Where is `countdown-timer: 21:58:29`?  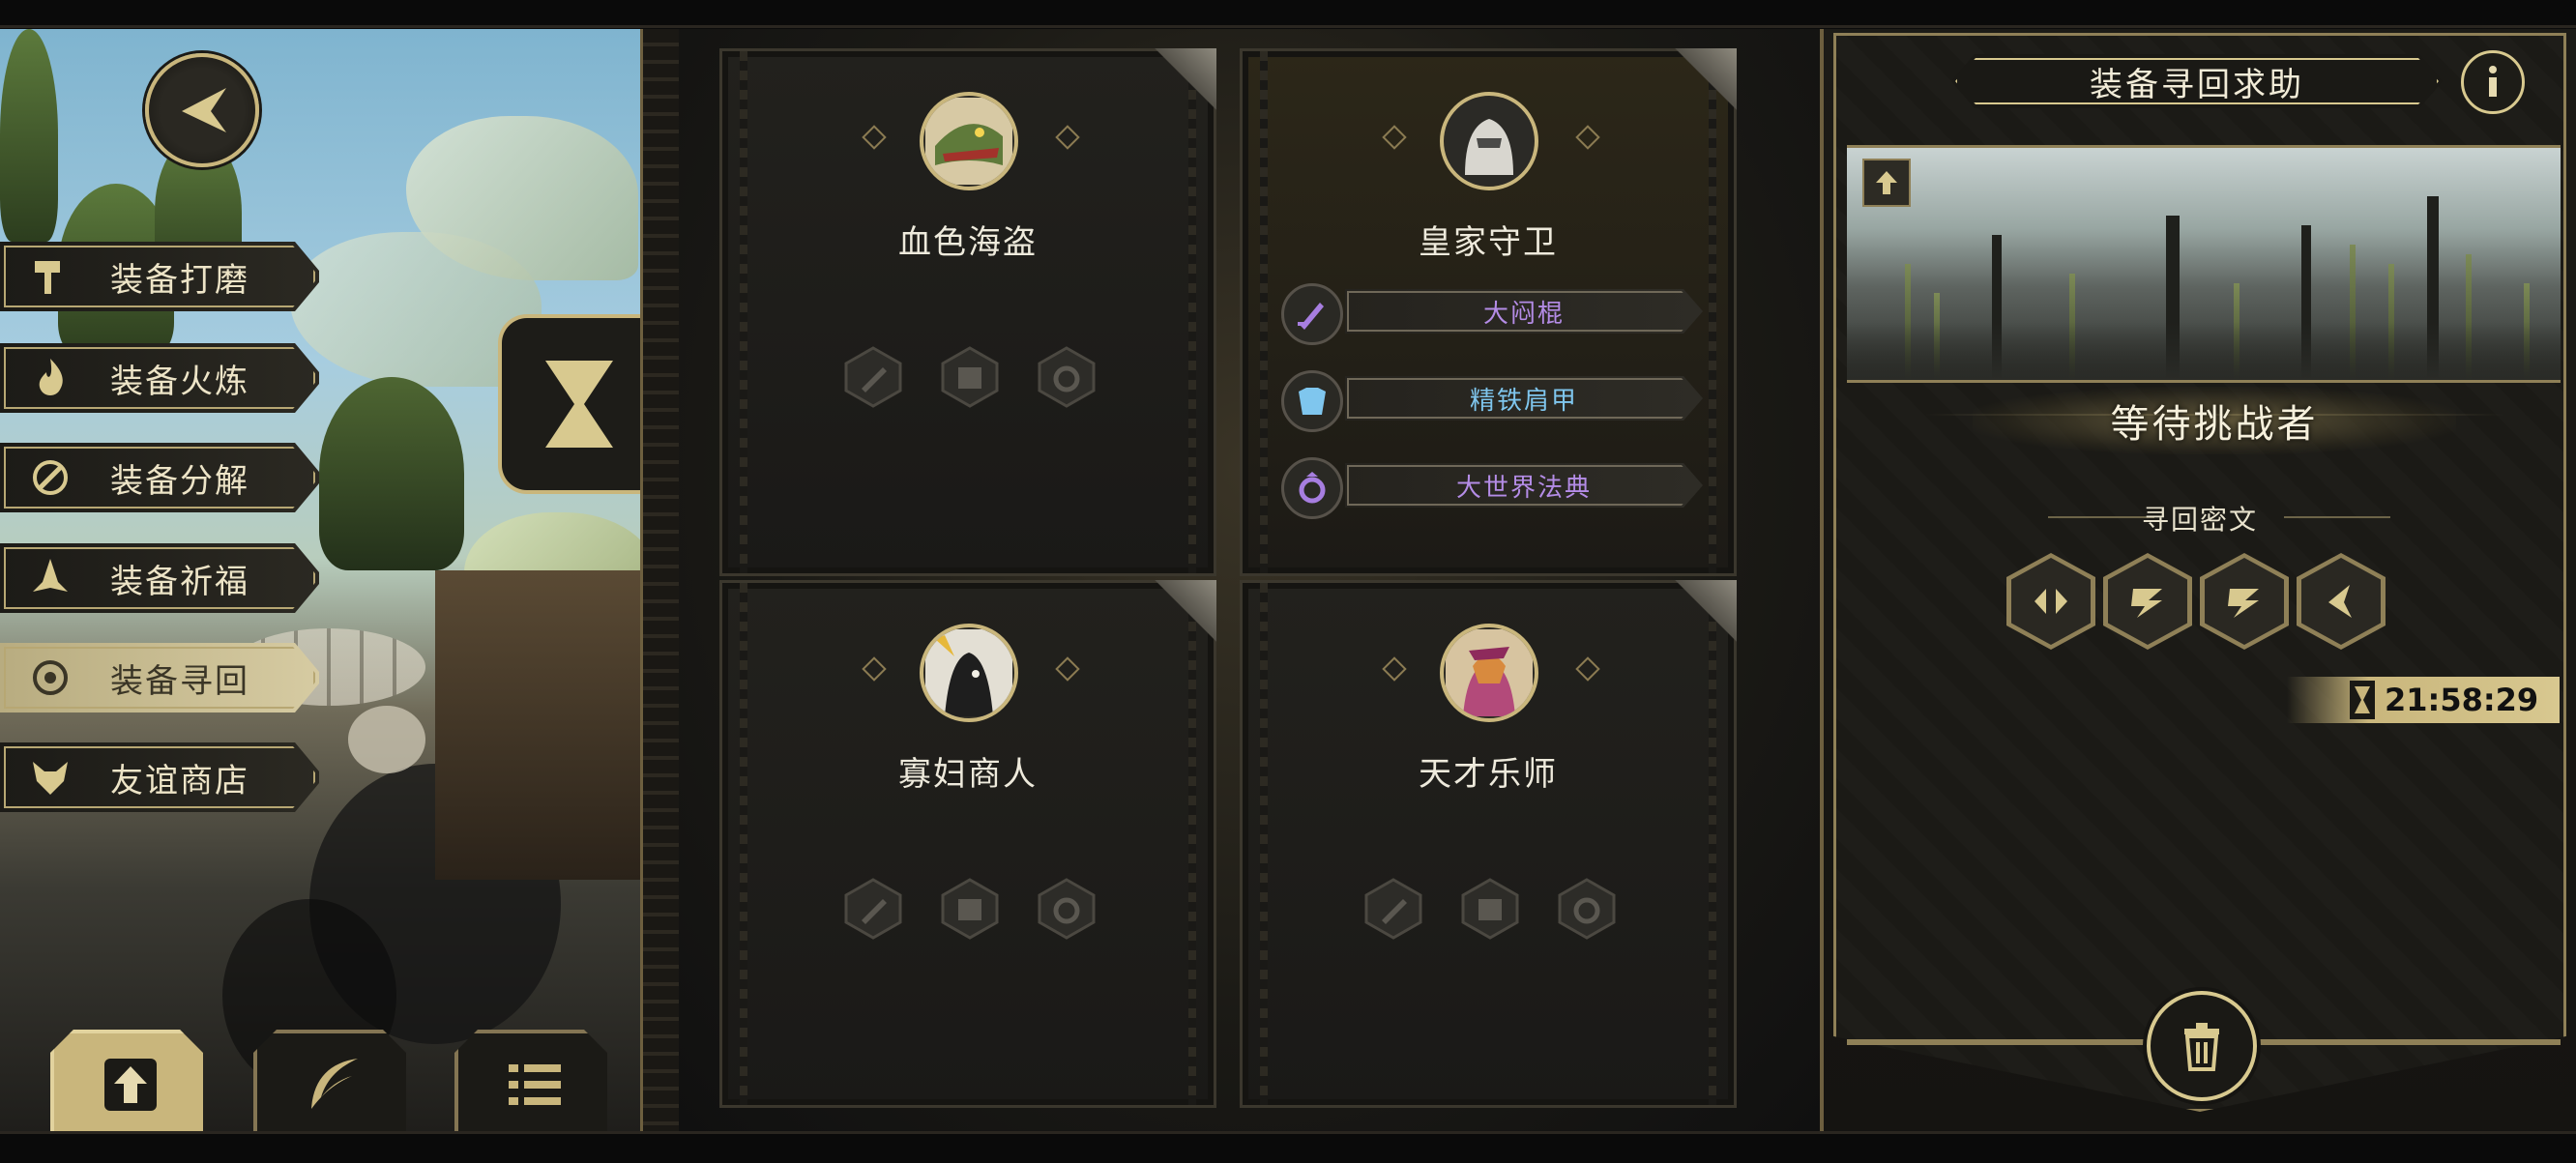
countdown-timer: 21:58:29 is located at coordinates (2423, 700).